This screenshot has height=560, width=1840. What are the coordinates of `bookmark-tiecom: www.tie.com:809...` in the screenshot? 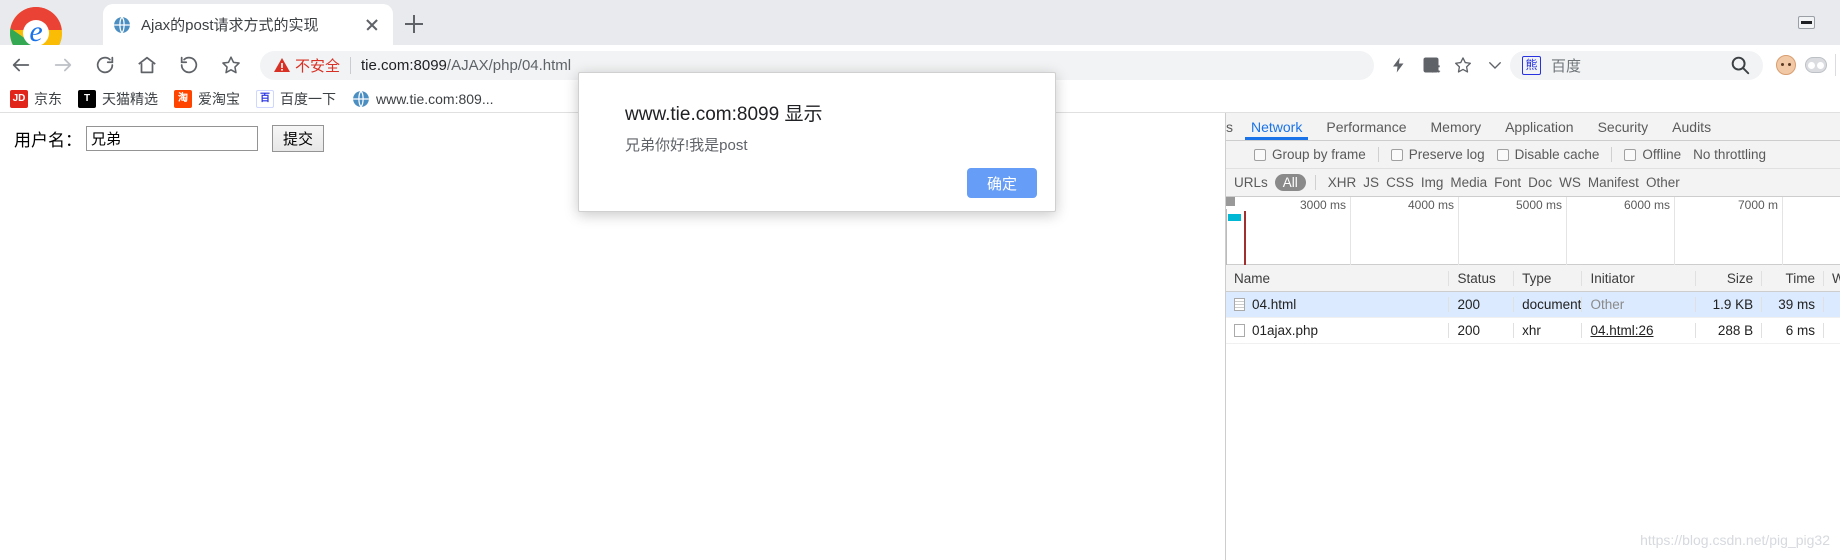 It's located at (423, 99).